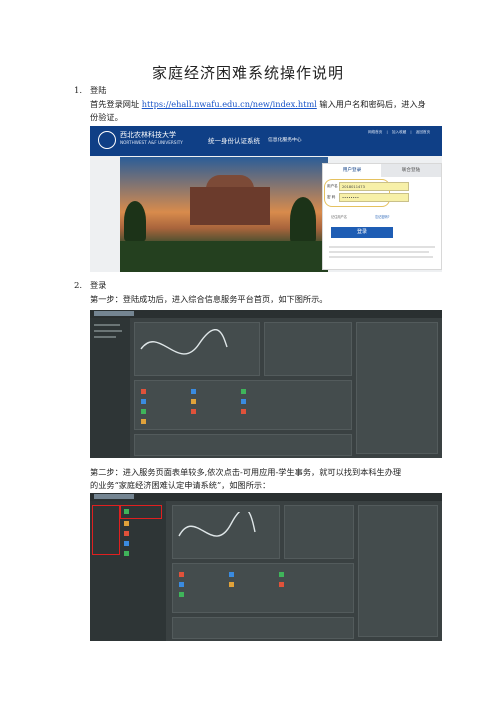 This screenshot has height=702, width=496. Describe the element at coordinates (180, 485) in the screenshot. I see `step2-text-line2: 的业务“家庭经济困难认定申请系统”，如图所示：` at that location.